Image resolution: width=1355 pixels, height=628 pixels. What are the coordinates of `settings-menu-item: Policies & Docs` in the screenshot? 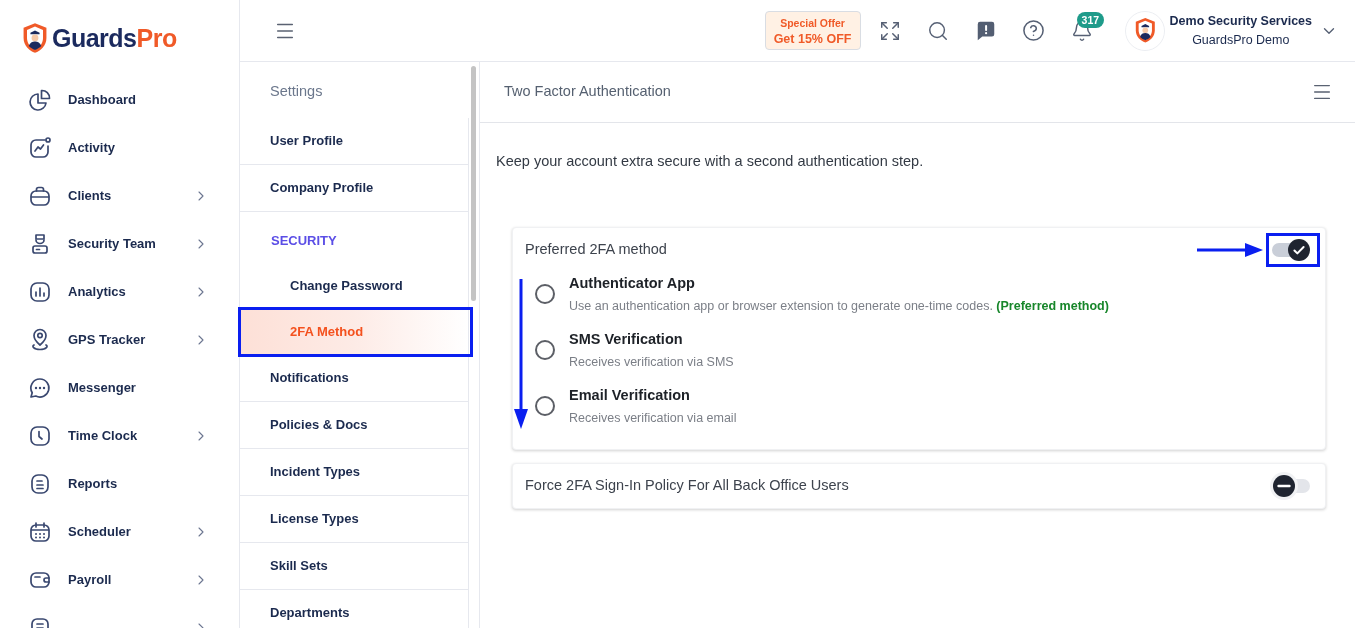 It's located at (354, 425).